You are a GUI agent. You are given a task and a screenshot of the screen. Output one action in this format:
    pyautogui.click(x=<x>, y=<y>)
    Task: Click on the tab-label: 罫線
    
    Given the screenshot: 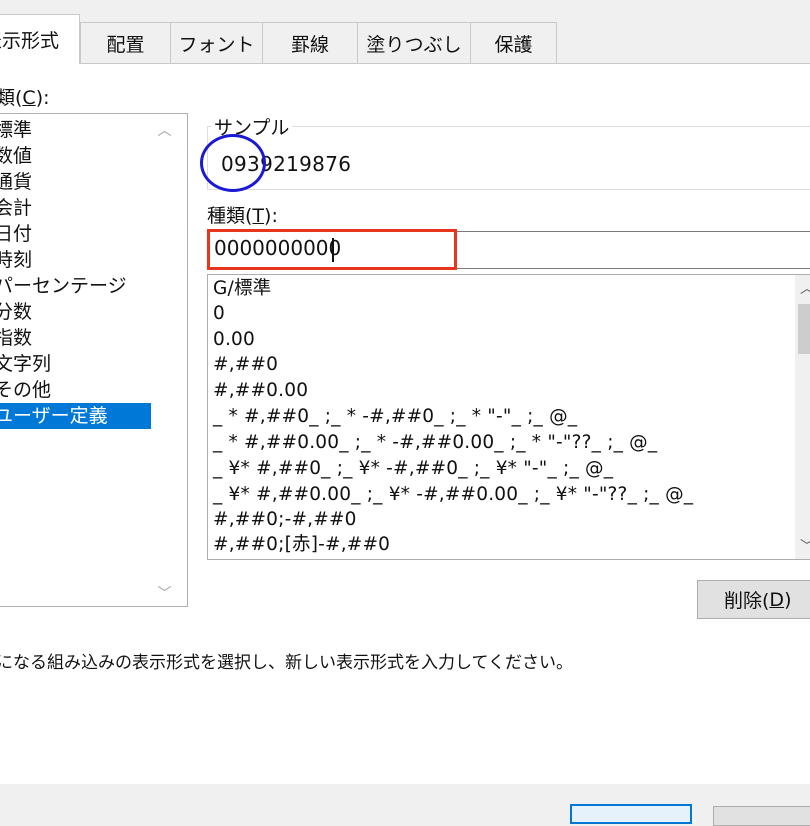 What is the action you would take?
    pyautogui.click(x=309, y=44)
    